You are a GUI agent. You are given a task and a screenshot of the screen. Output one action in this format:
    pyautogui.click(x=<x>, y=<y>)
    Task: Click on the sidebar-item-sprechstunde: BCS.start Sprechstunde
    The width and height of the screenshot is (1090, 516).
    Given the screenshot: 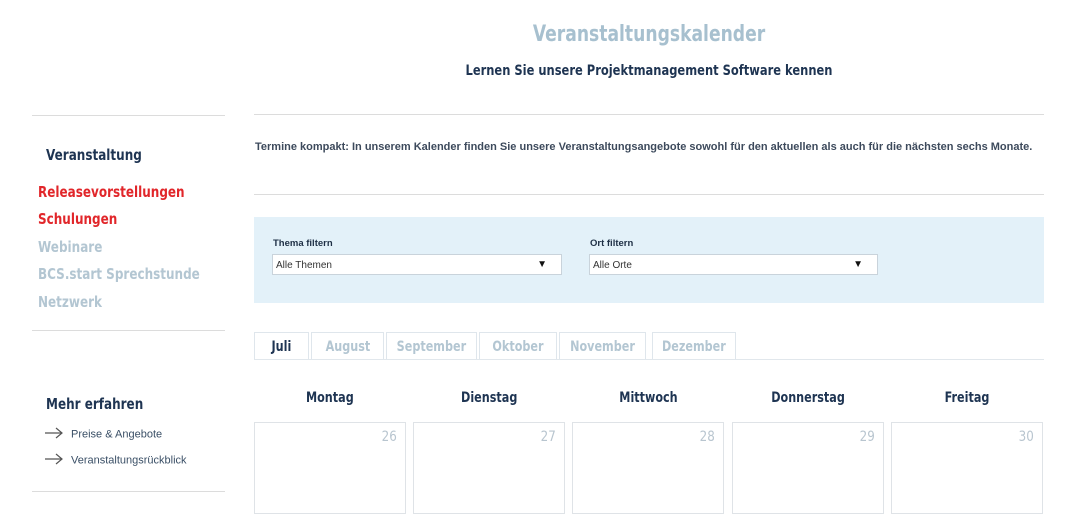 What is the action you would take?
    pyautogui.click(x=119, y=274)
    